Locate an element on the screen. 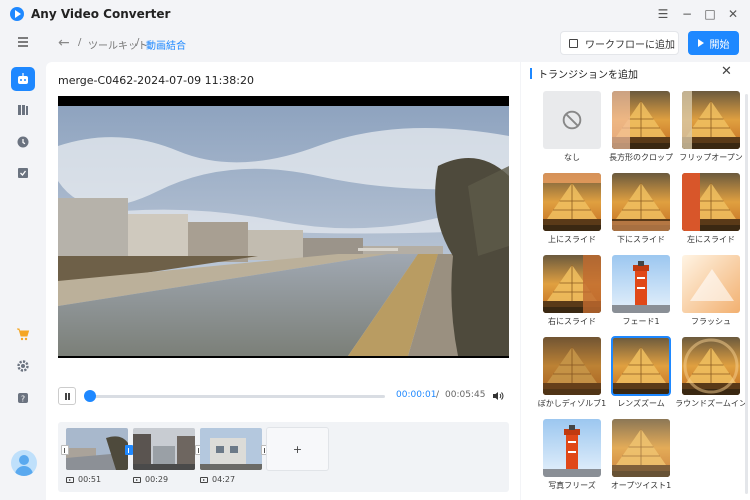 The image size is (750, 500). sidebar-item-tasks is located at coordinates (23, 173).